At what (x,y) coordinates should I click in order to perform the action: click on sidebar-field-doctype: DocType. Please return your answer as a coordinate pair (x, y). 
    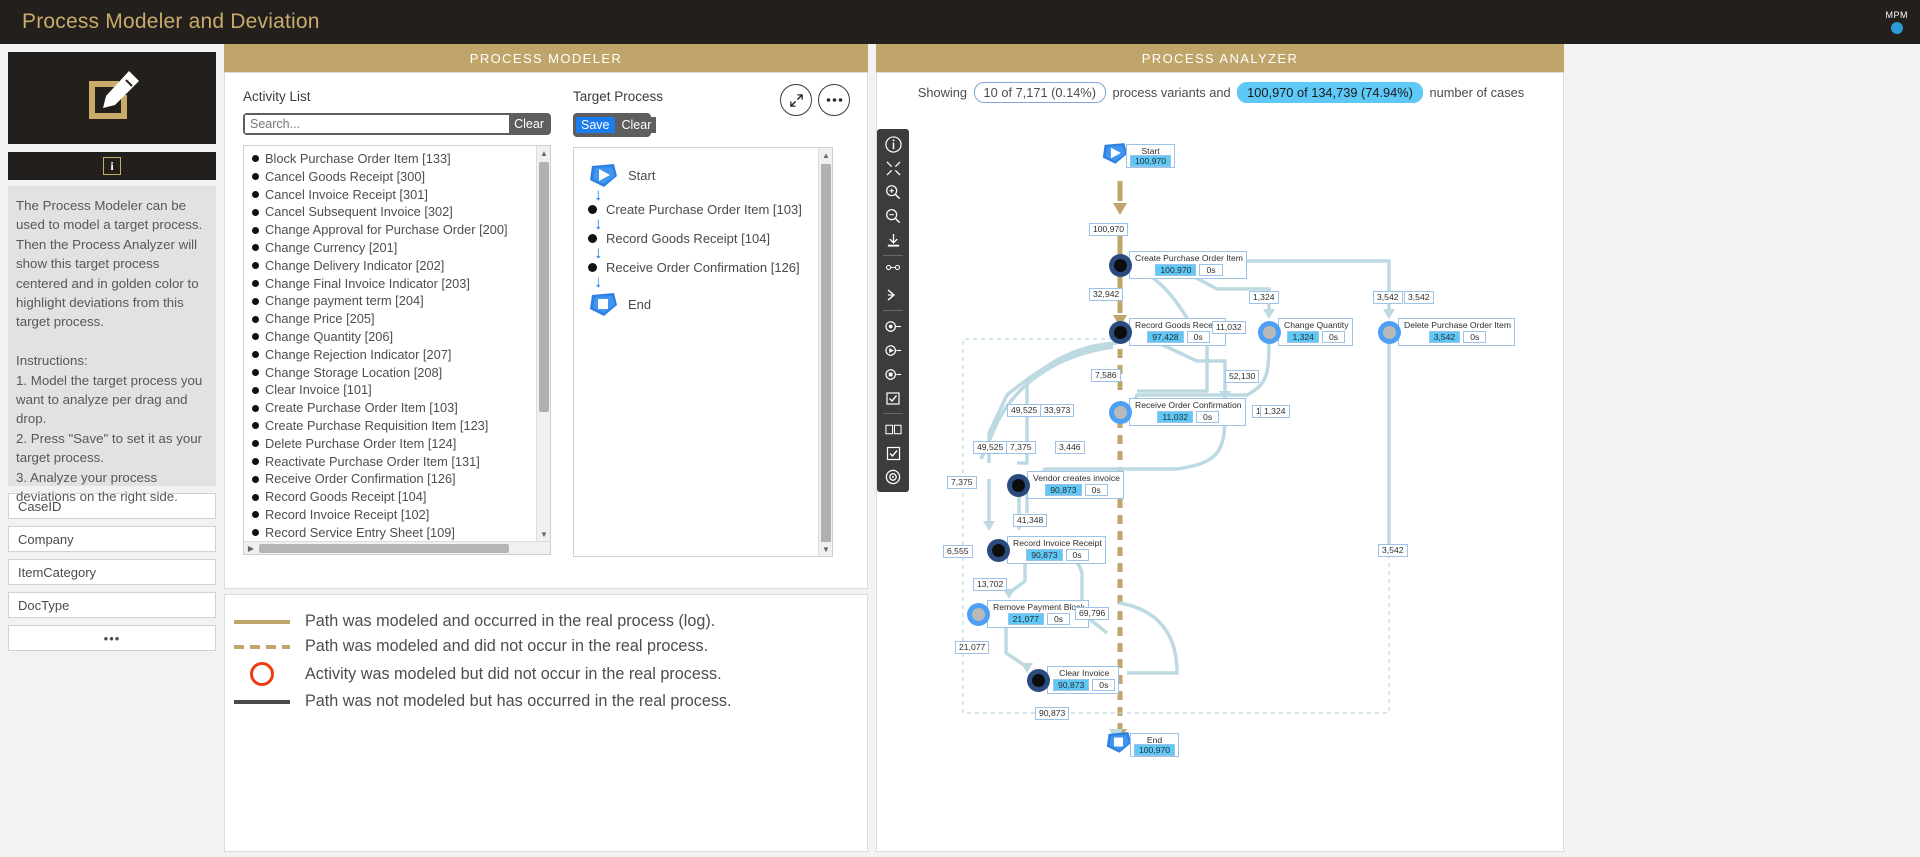
    Looking at the image, I should click on (112, 605).